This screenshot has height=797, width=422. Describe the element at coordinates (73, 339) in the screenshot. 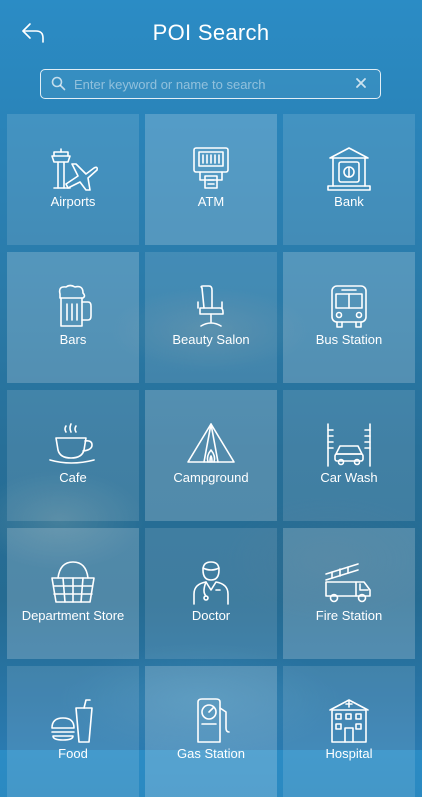

I see `category-label: Bars` at that location.